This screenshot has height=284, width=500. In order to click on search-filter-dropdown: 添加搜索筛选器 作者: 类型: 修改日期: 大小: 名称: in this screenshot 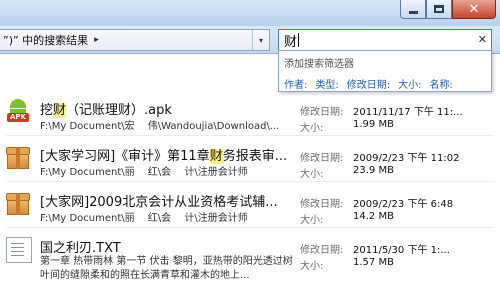, I will do `click(385, 71)`.